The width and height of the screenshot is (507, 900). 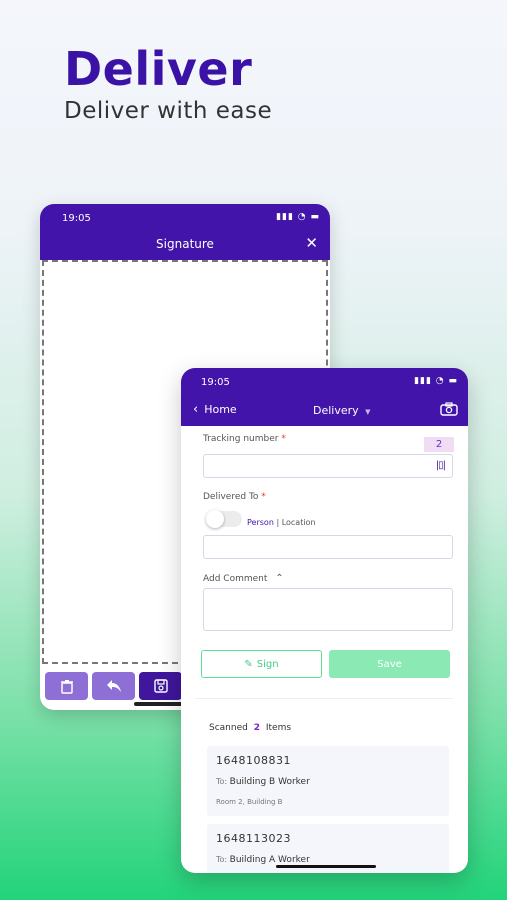 I want to click on back-button: ‹ Home, so click(x=215, y=409).